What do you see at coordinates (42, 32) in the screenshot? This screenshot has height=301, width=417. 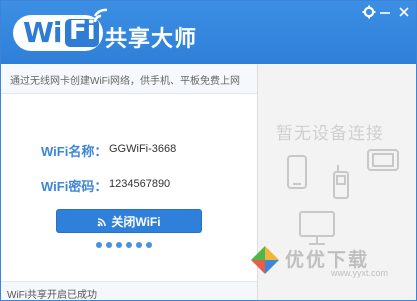 I see `logo-wi-text: Wi` at bounding box center [42, 32].